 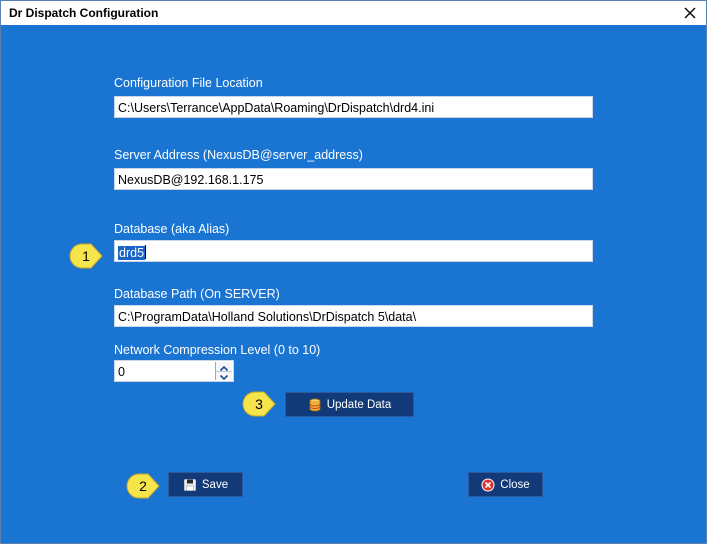 I want to click on close-icon, so click(x=690, y=13).